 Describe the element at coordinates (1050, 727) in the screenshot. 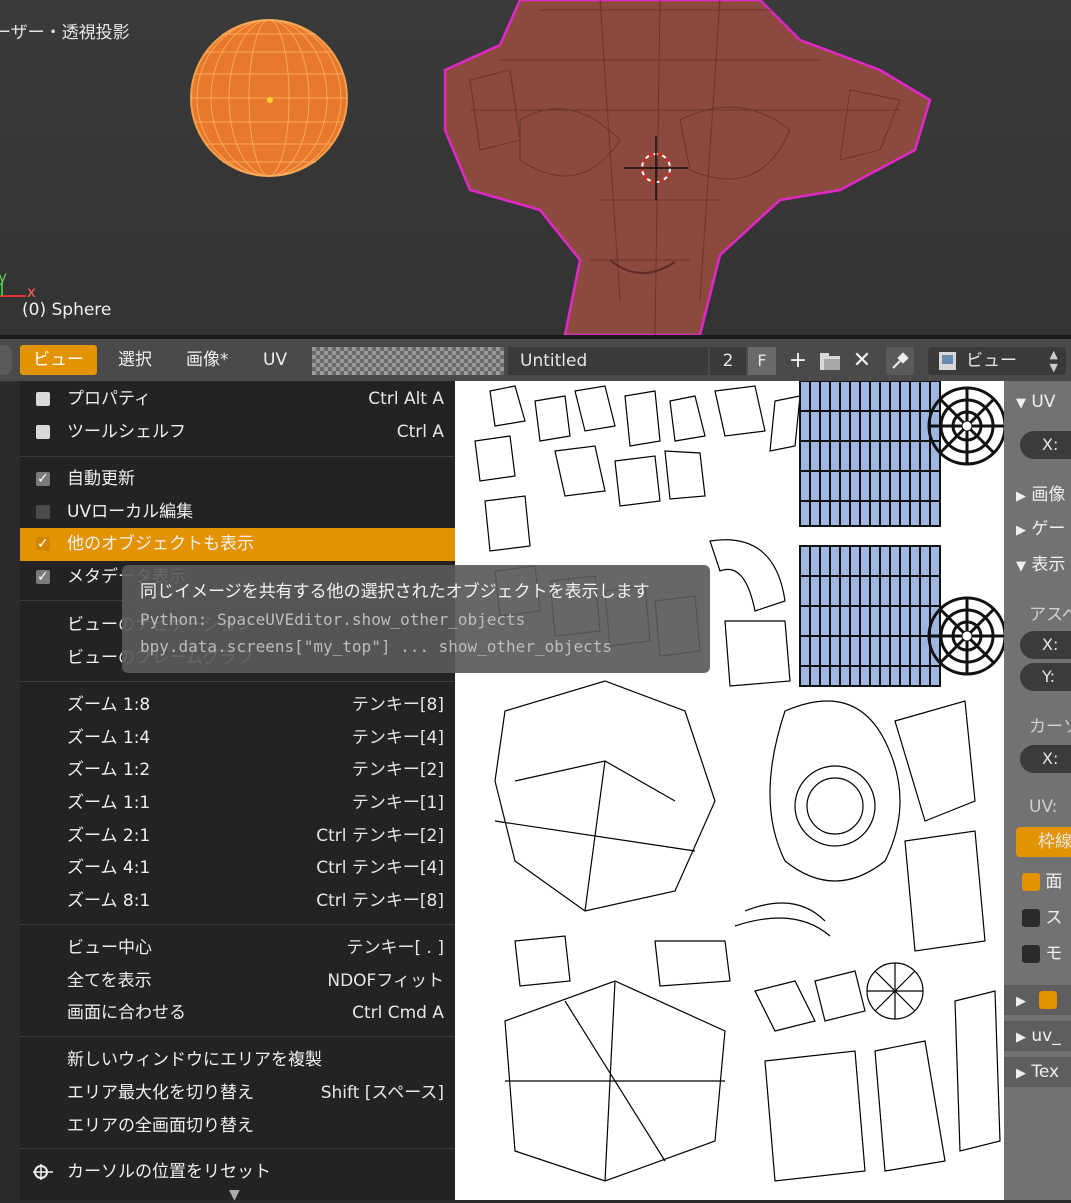

I see `cursor-label: カーソ` at that location.